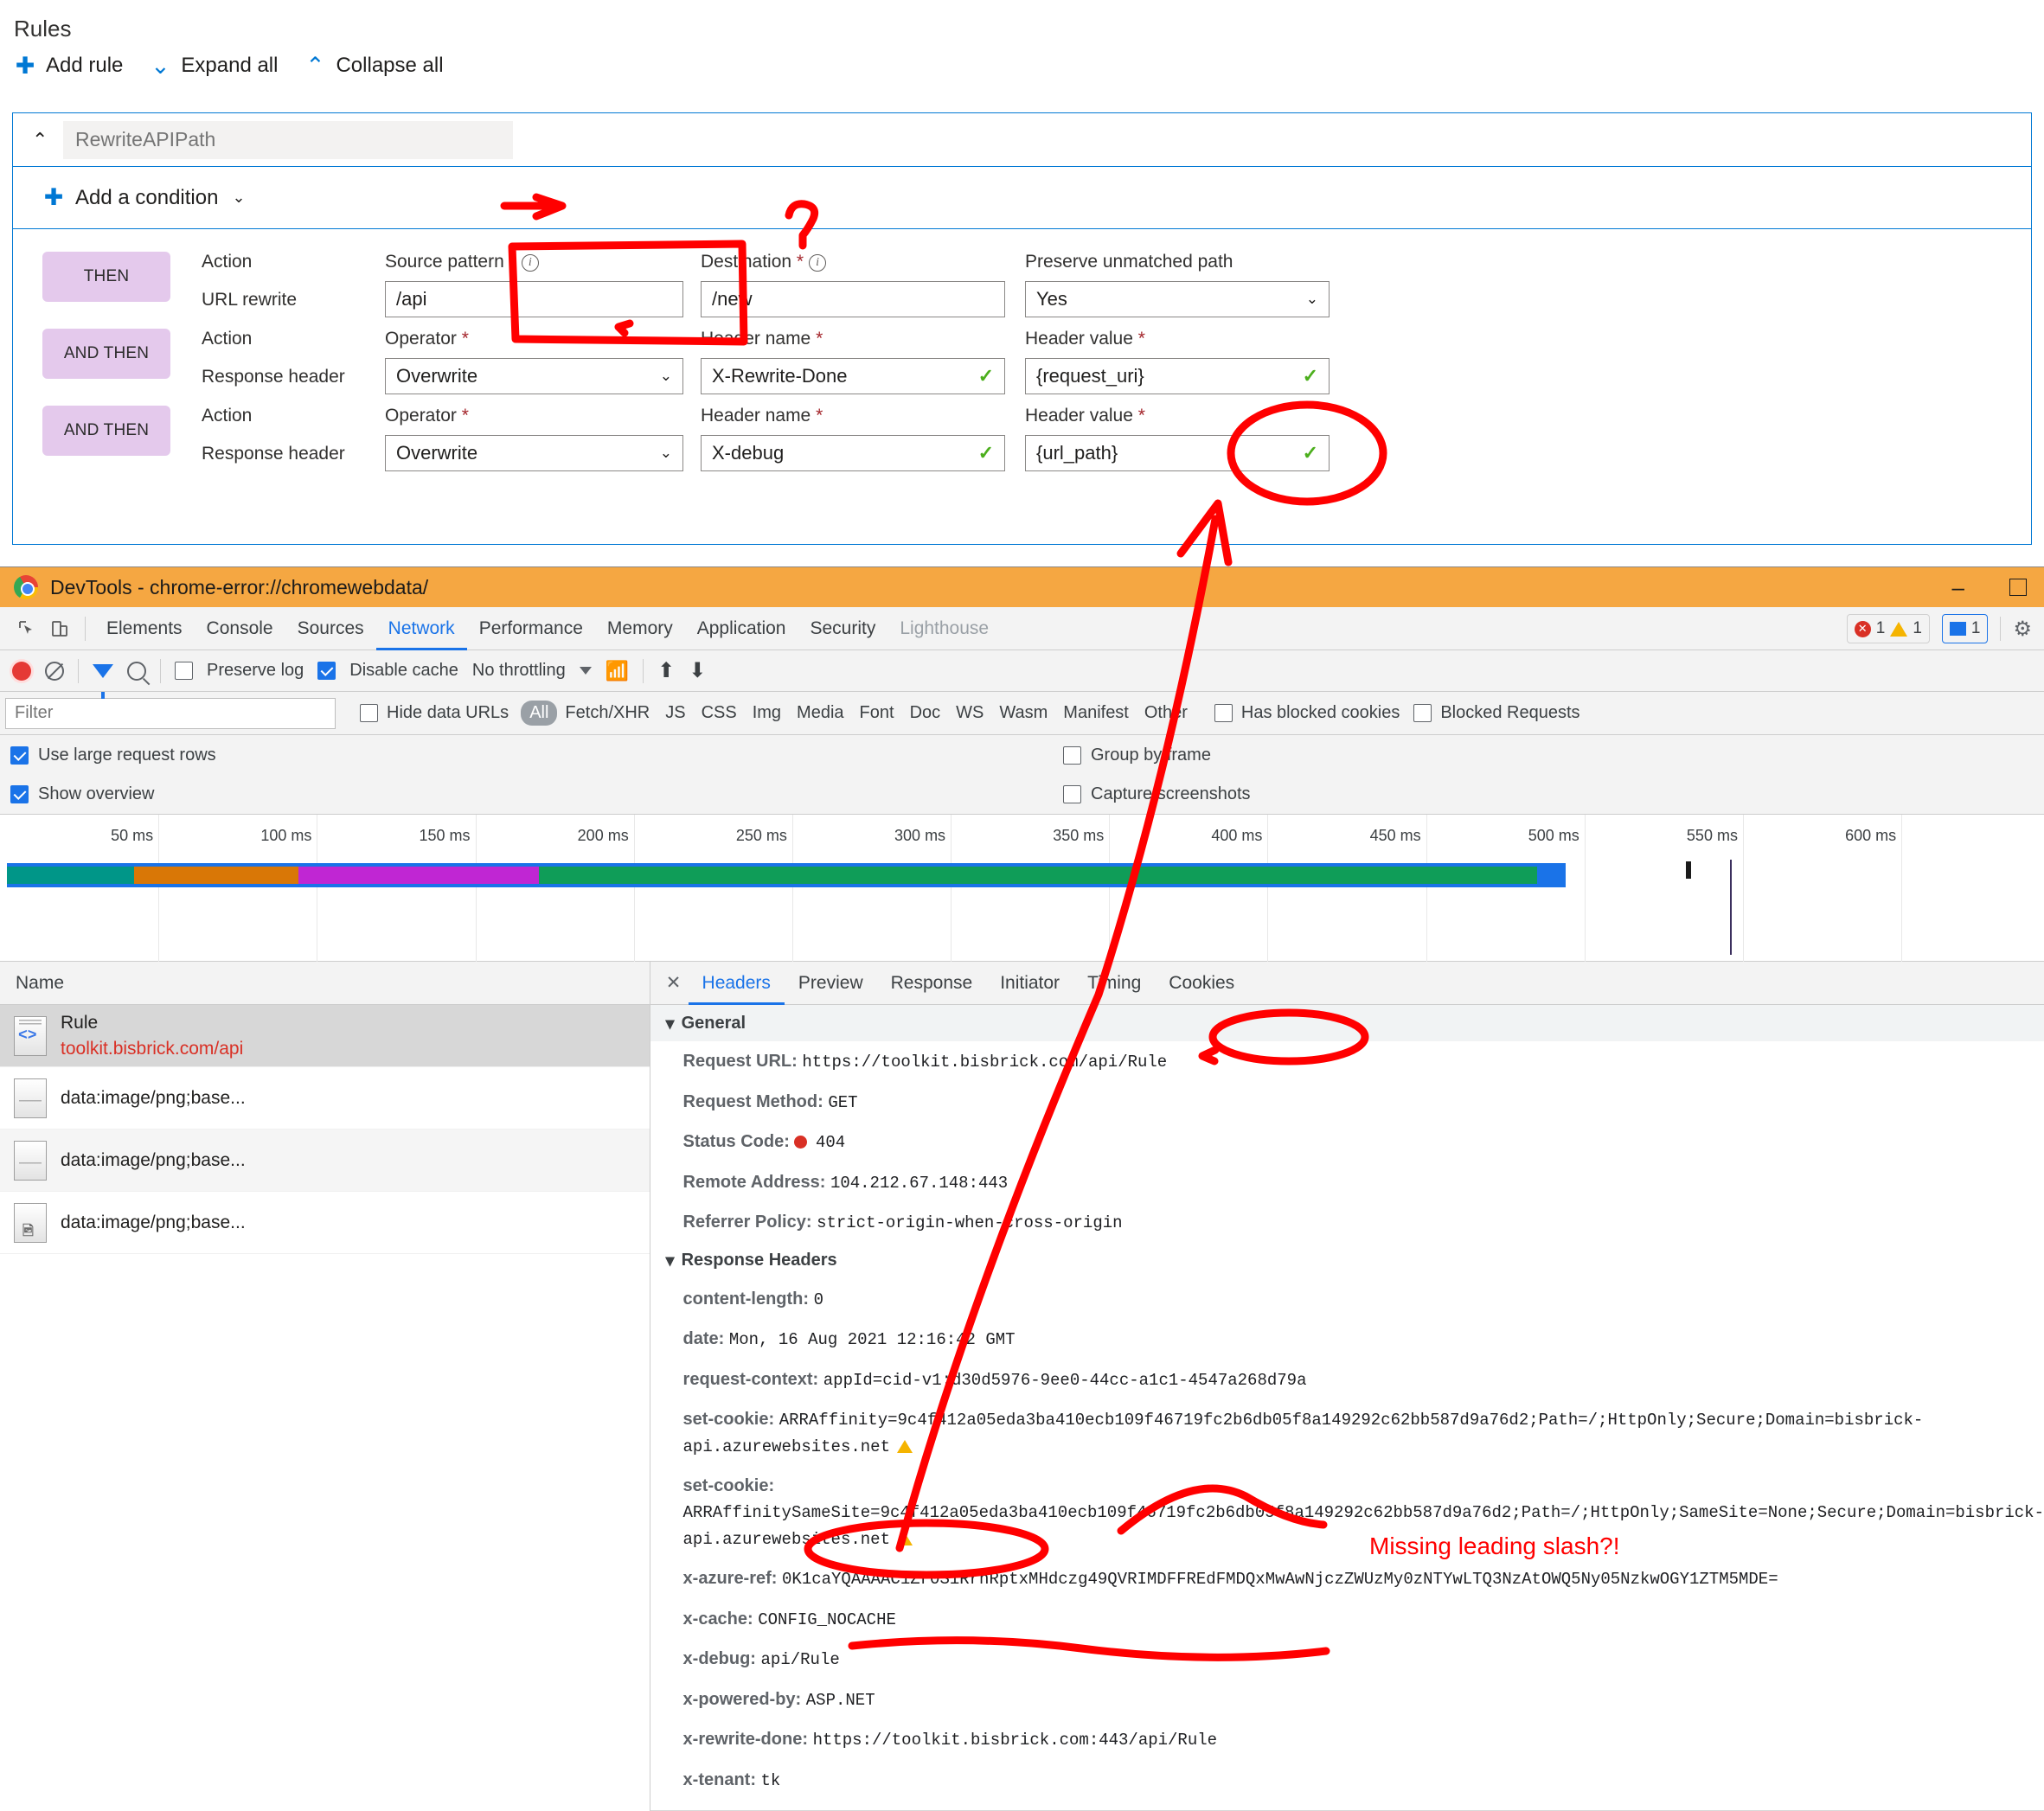  Describe the element at coordinates (1072, 794) in the screenshot. I see `capture-screenshots-checkbox` at that location.